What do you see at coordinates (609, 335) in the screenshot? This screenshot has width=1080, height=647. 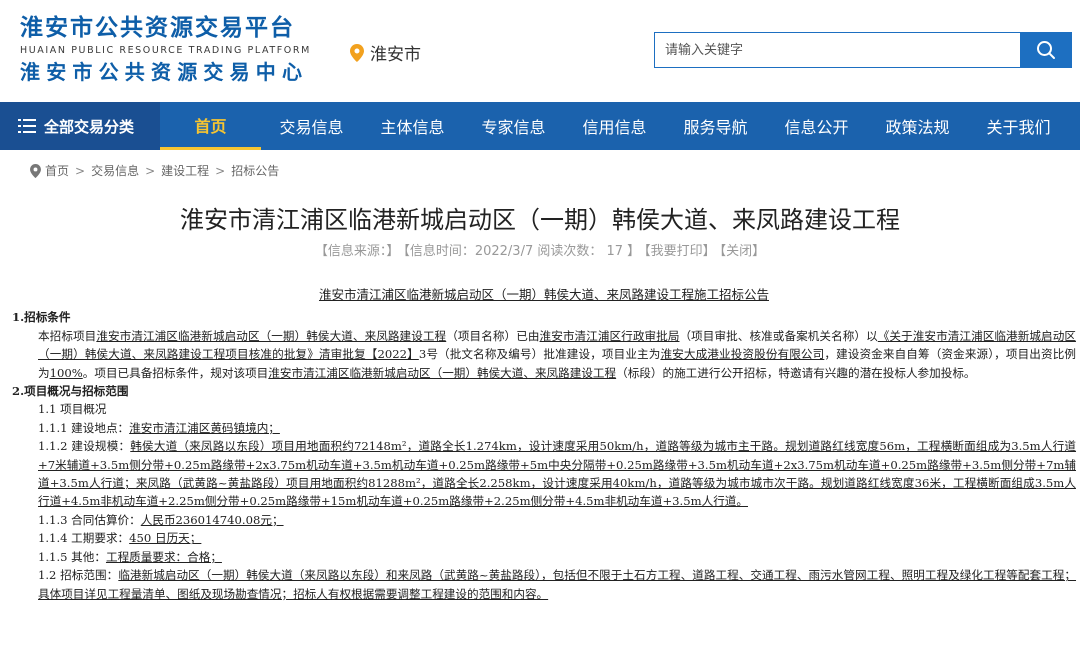 I see `approval-authority: 淮安市清江浦区行政审批局` at bounding box center [609, 335].